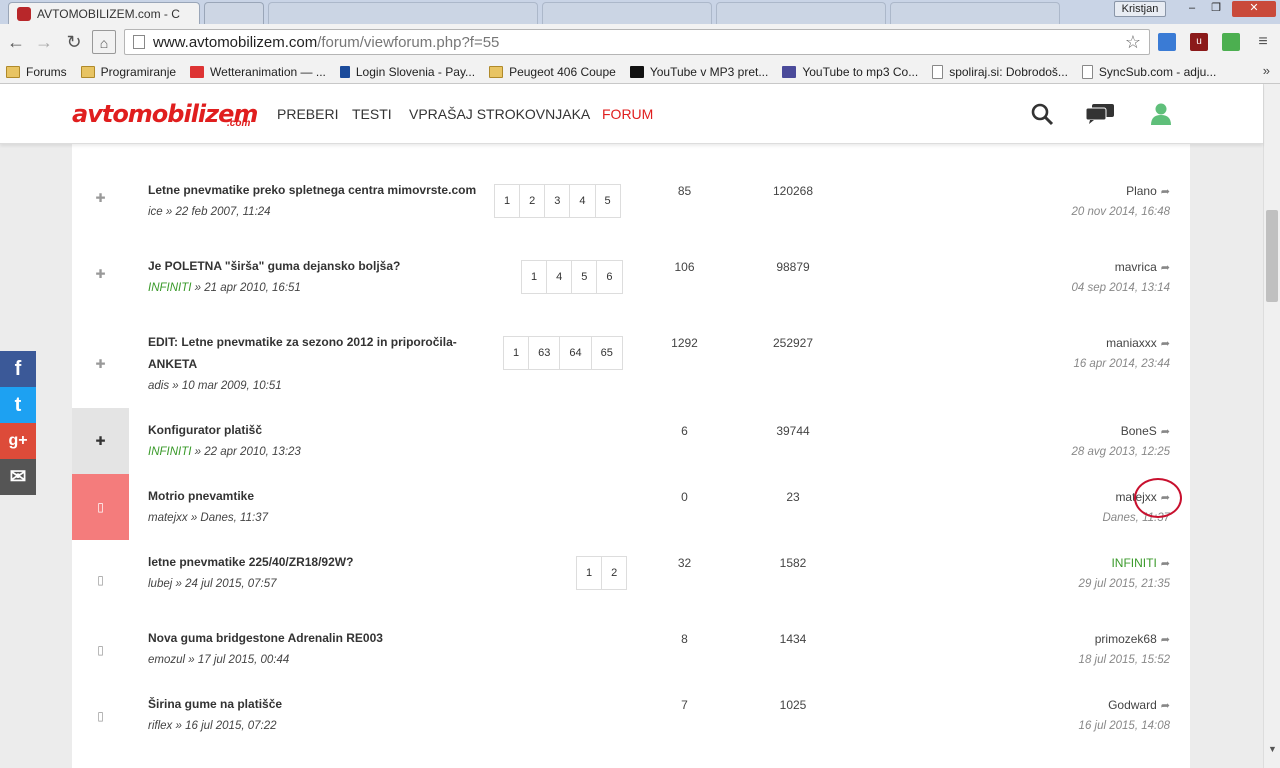  What do you see at coordinates (1216, 9) in the screenshot?
I see `maximize-icon: ❐` at bounding box center [1216, 9].